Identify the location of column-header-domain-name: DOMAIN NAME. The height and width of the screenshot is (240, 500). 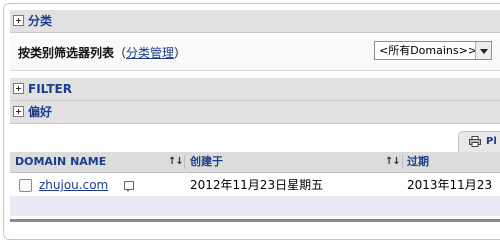
(60, 162).